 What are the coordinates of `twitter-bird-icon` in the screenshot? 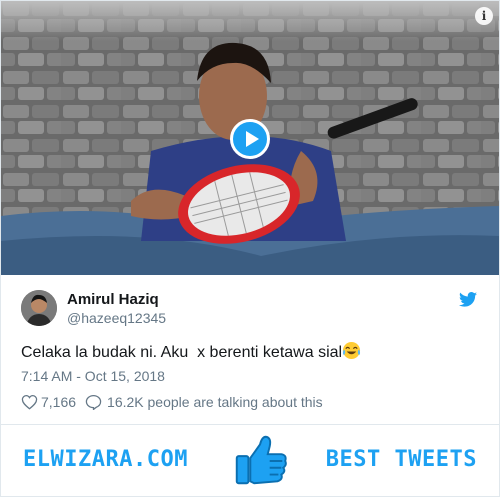 It's located at (468, 299).